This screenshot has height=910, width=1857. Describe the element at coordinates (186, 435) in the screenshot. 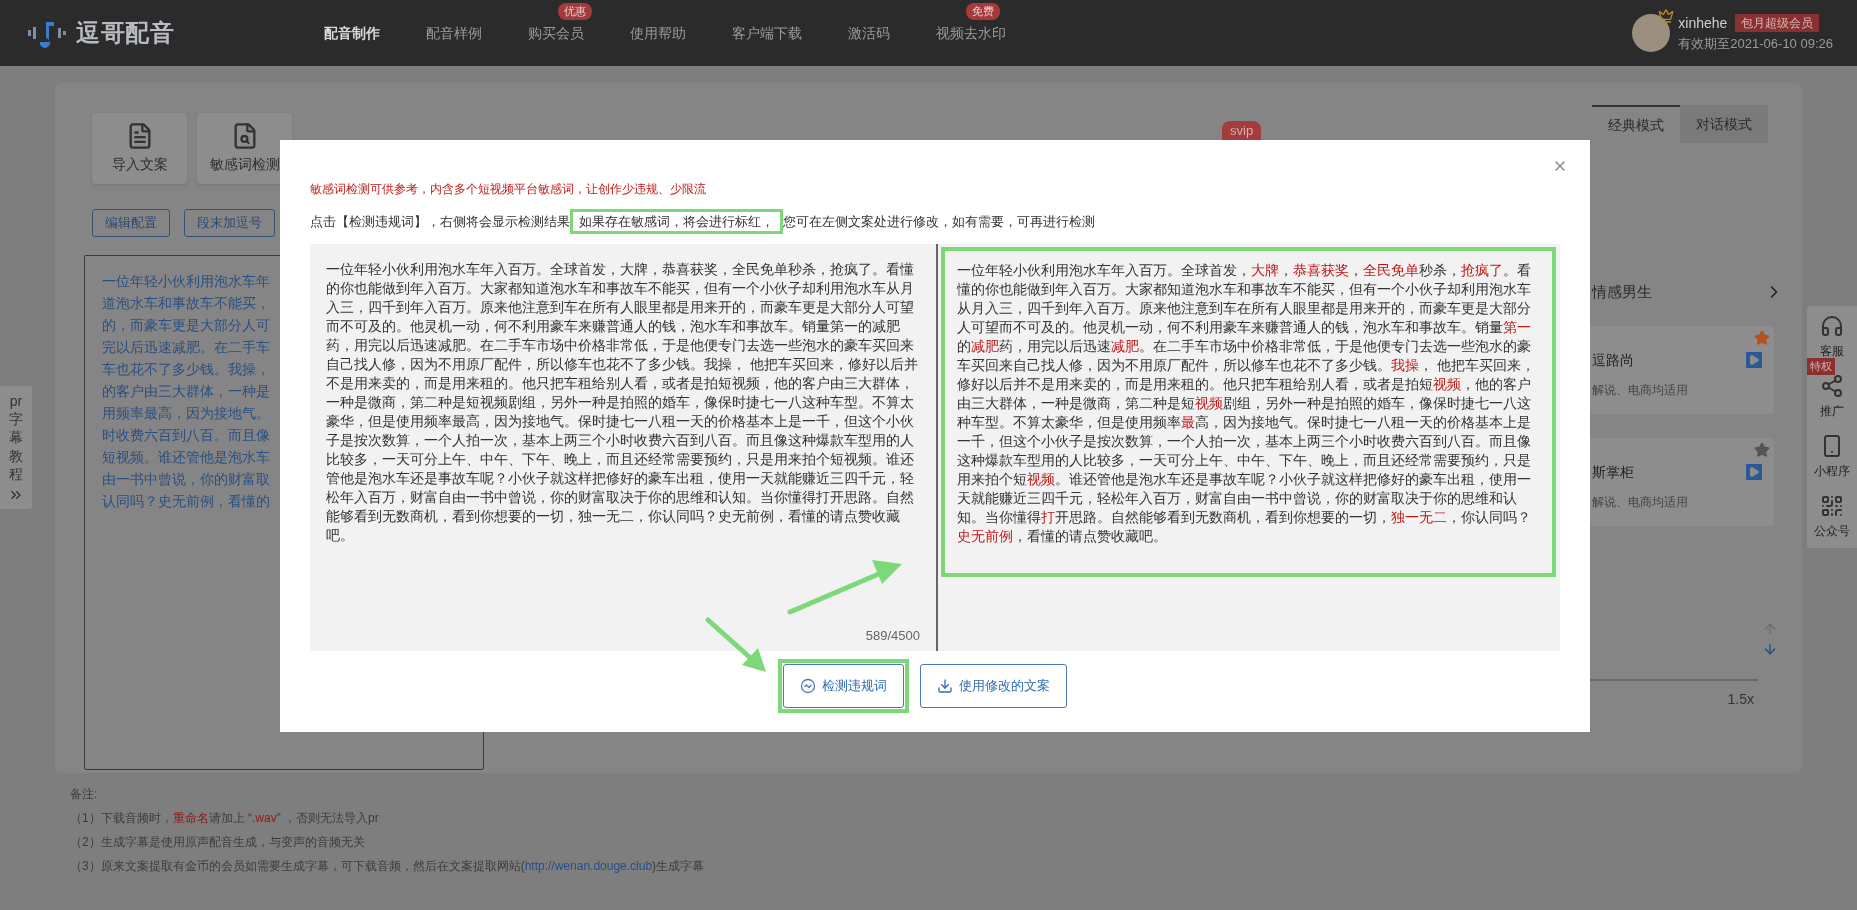

I see `editor-text-line: 时收费六百到八百。而且像` at that location.